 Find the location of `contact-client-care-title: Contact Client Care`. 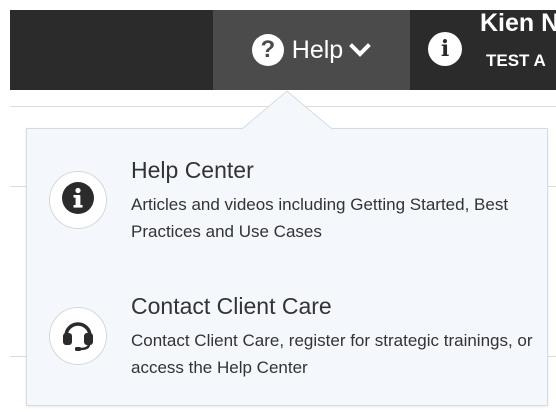

contact-client-care-title: Contact Client Care is located at coordinates (231, 306).